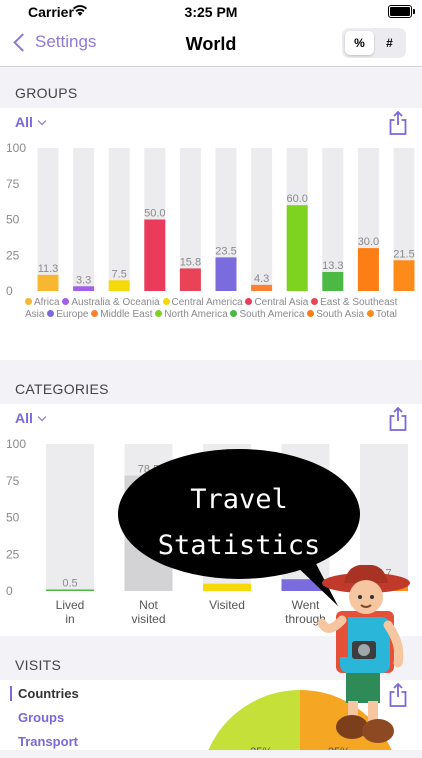 The height and width of the screenshot is (758, 422). I want to click on promo-line-2: Statistics, so click(239, 545).